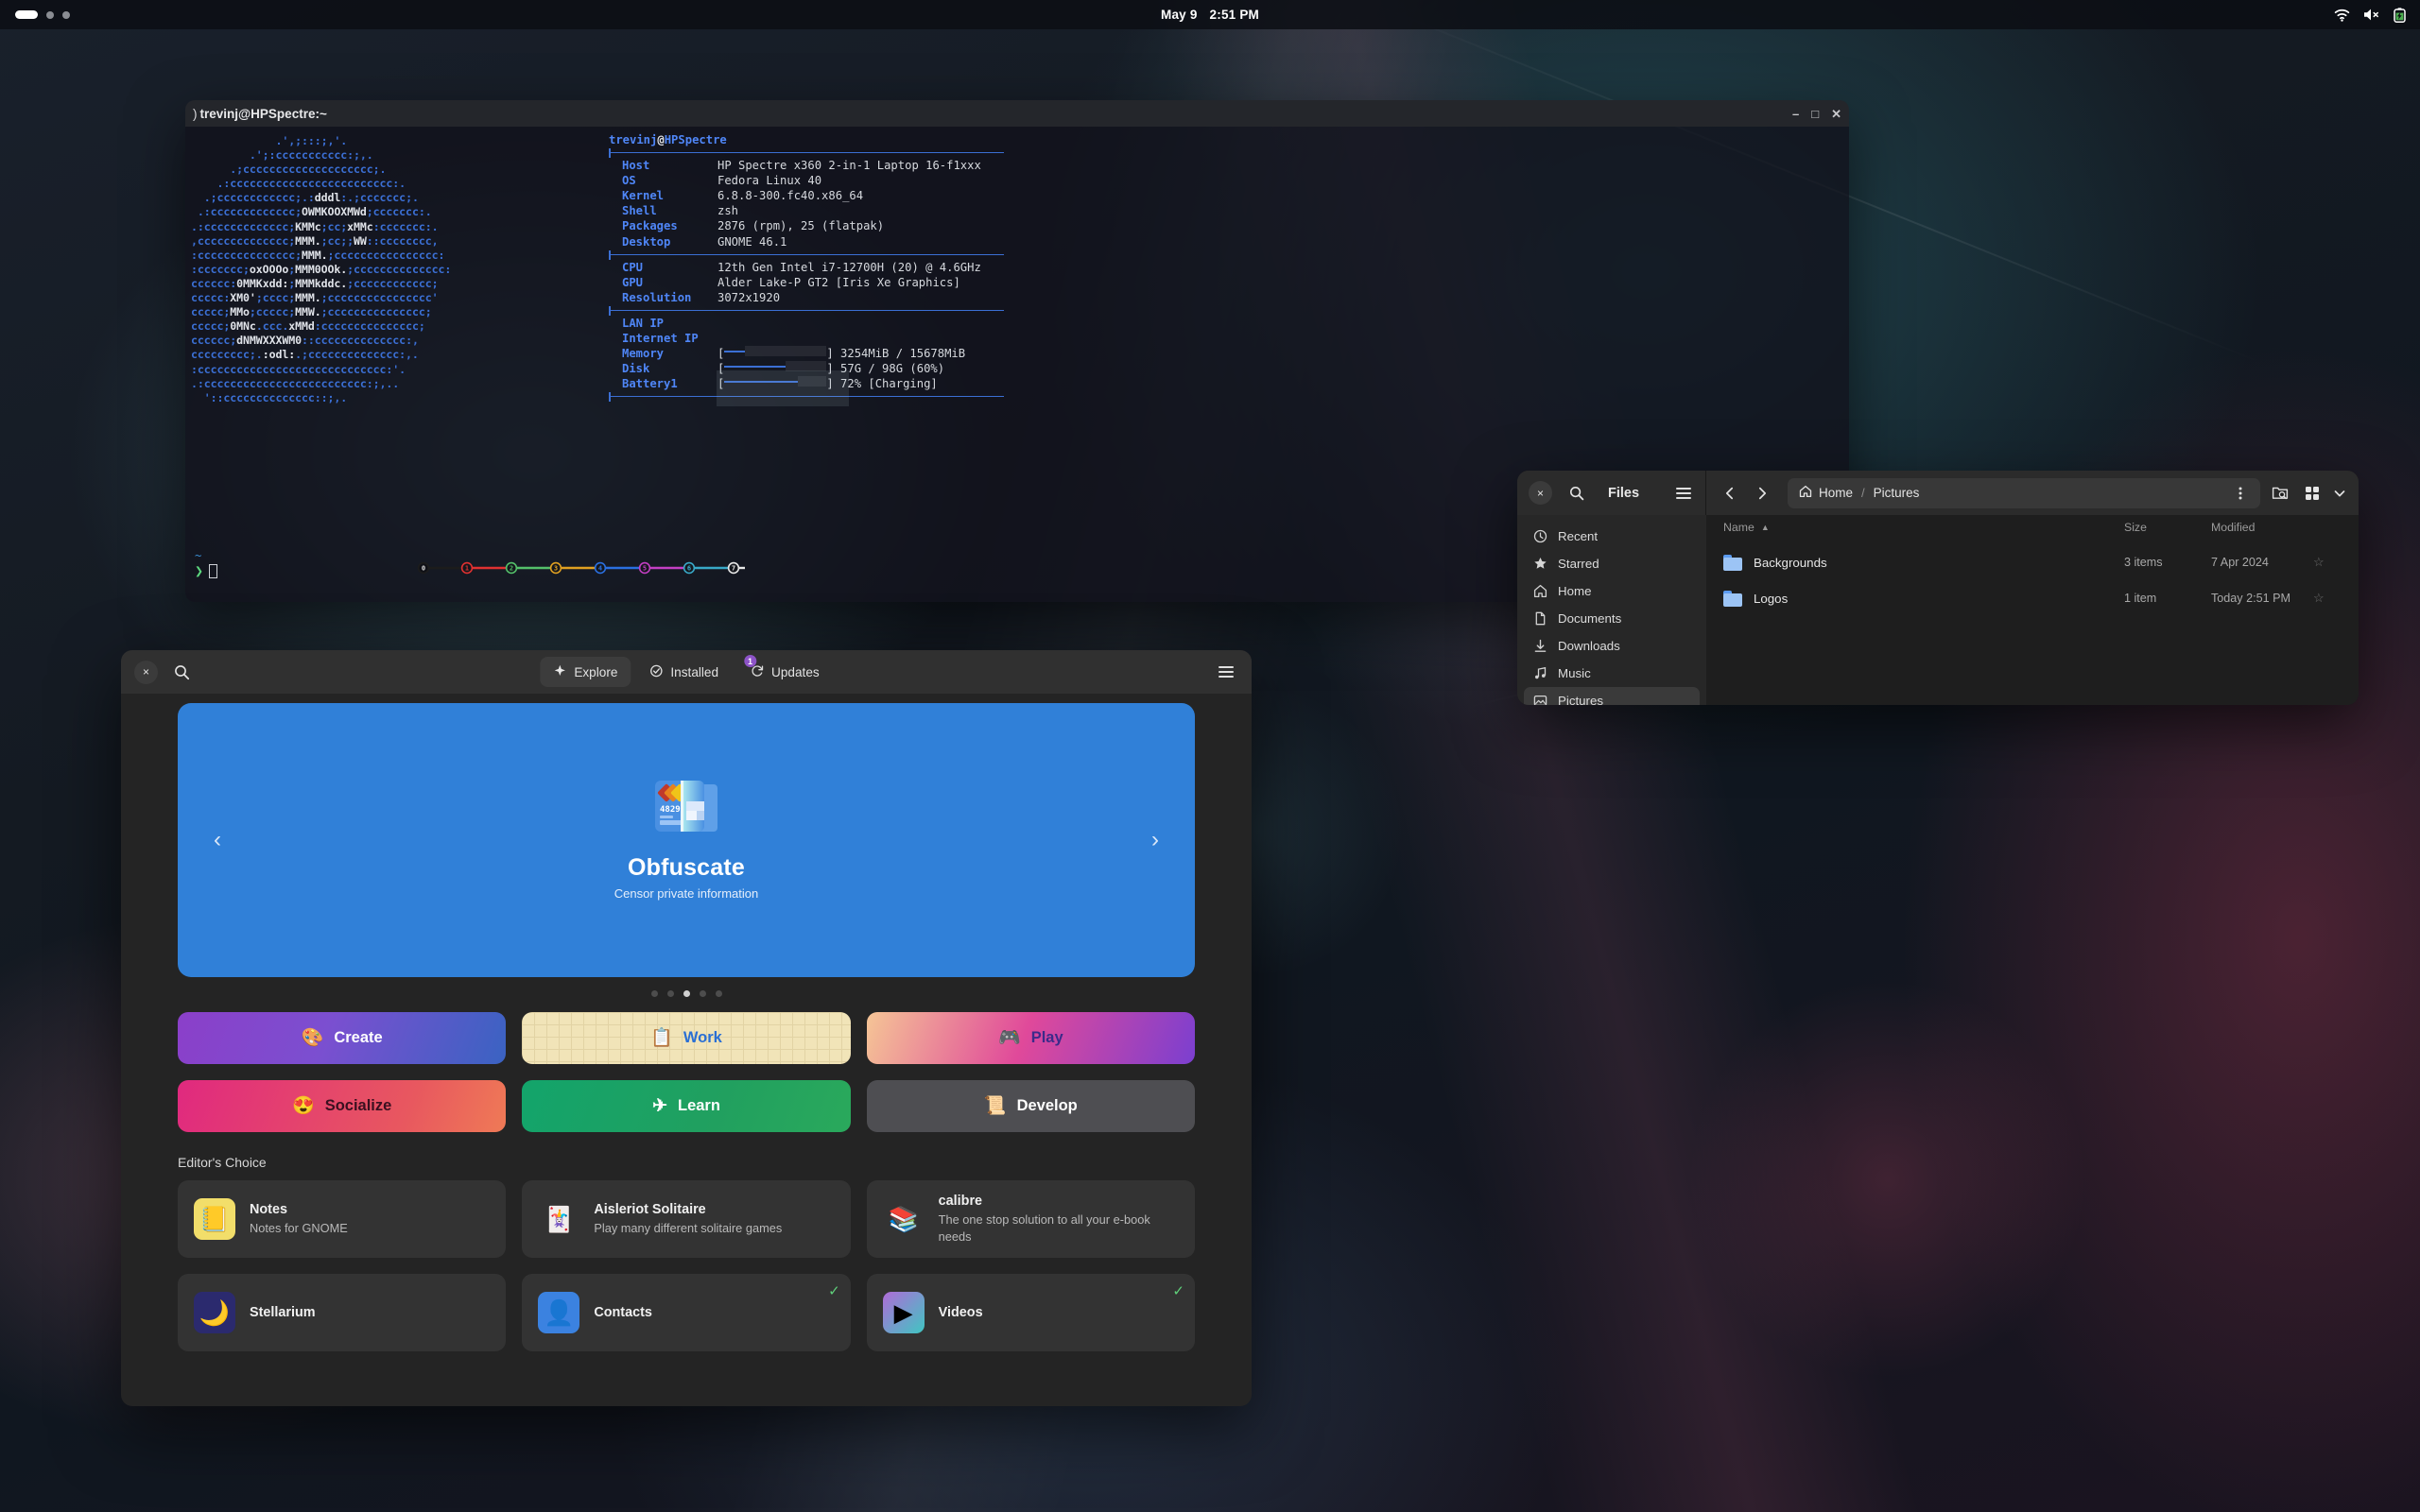 This screenshot has height=1512, width=2420. What do you see at coordinates (214, 1312) in the screenshot?
I see `moon-icon: 🌙` at bounding box center [214, 1312].